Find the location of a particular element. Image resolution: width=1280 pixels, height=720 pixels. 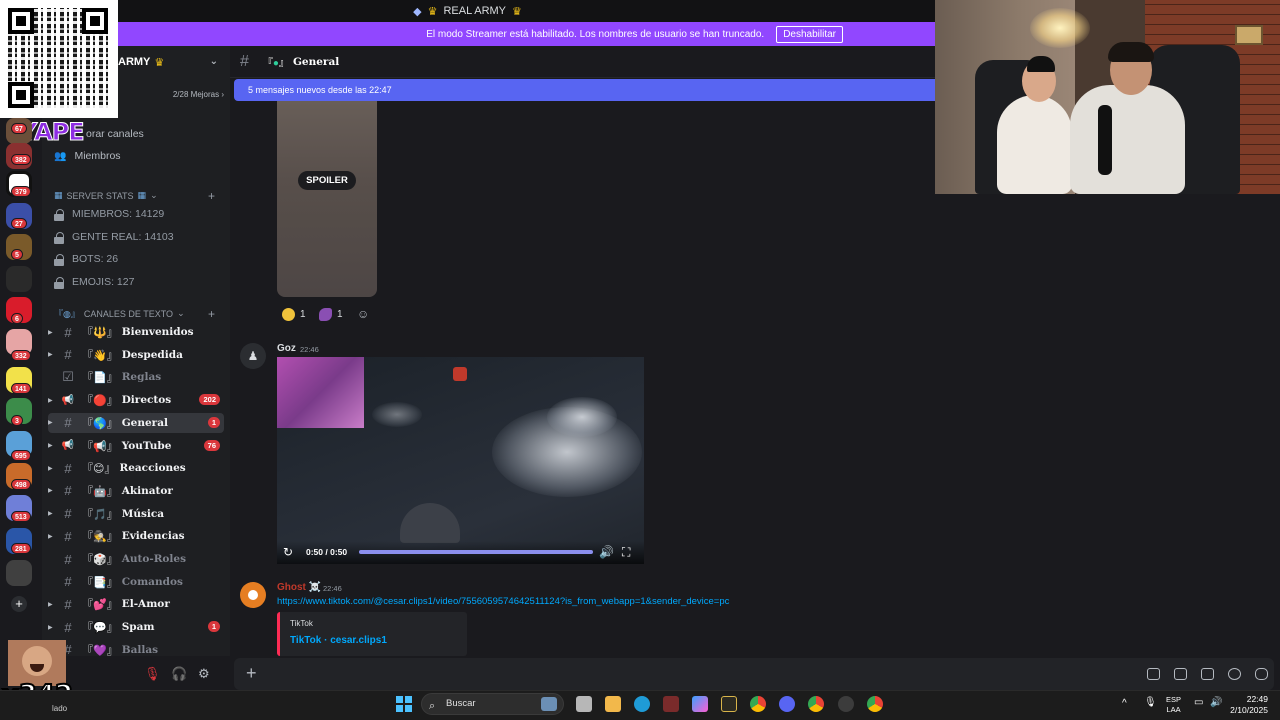

eggplant-emoji-icon is located at coordinates (325, 314).